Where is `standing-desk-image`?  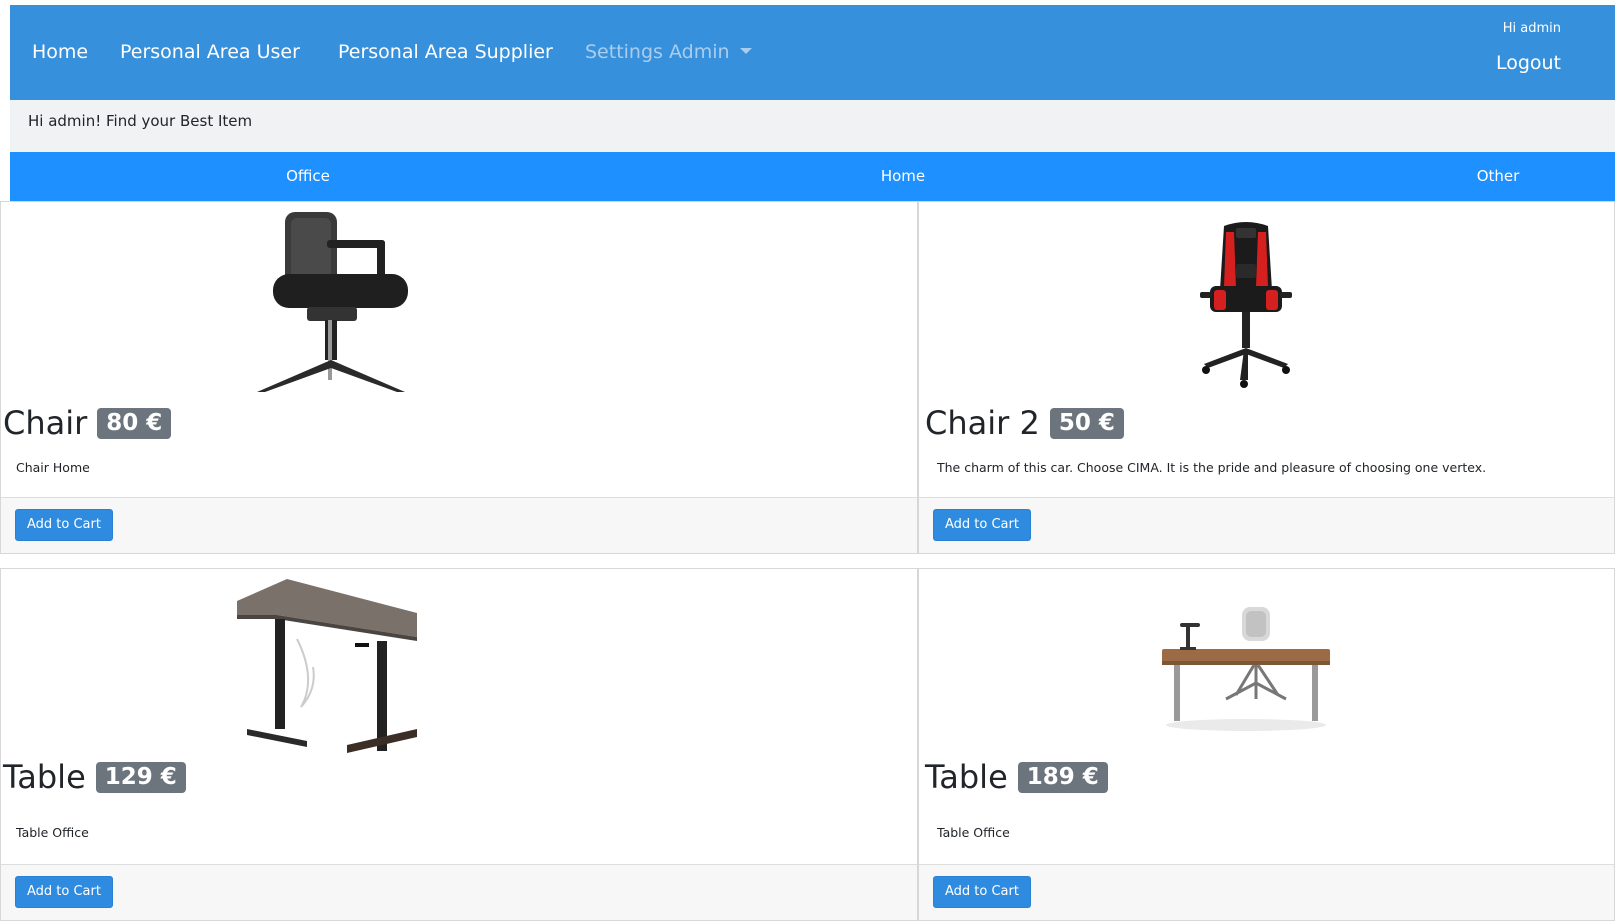 standing-desk-image is located at coordinates (327, 669).